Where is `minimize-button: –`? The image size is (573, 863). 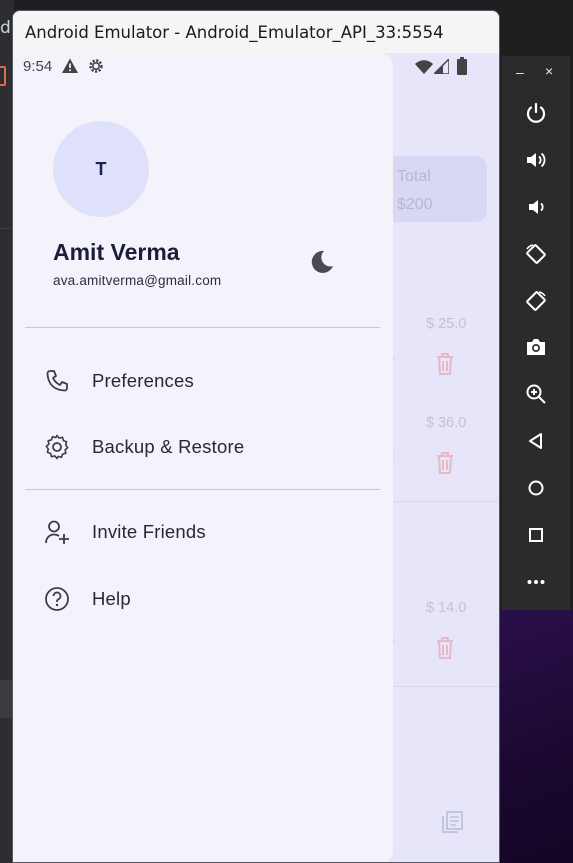
minimize-button: – is located at coordinates (520, 72).